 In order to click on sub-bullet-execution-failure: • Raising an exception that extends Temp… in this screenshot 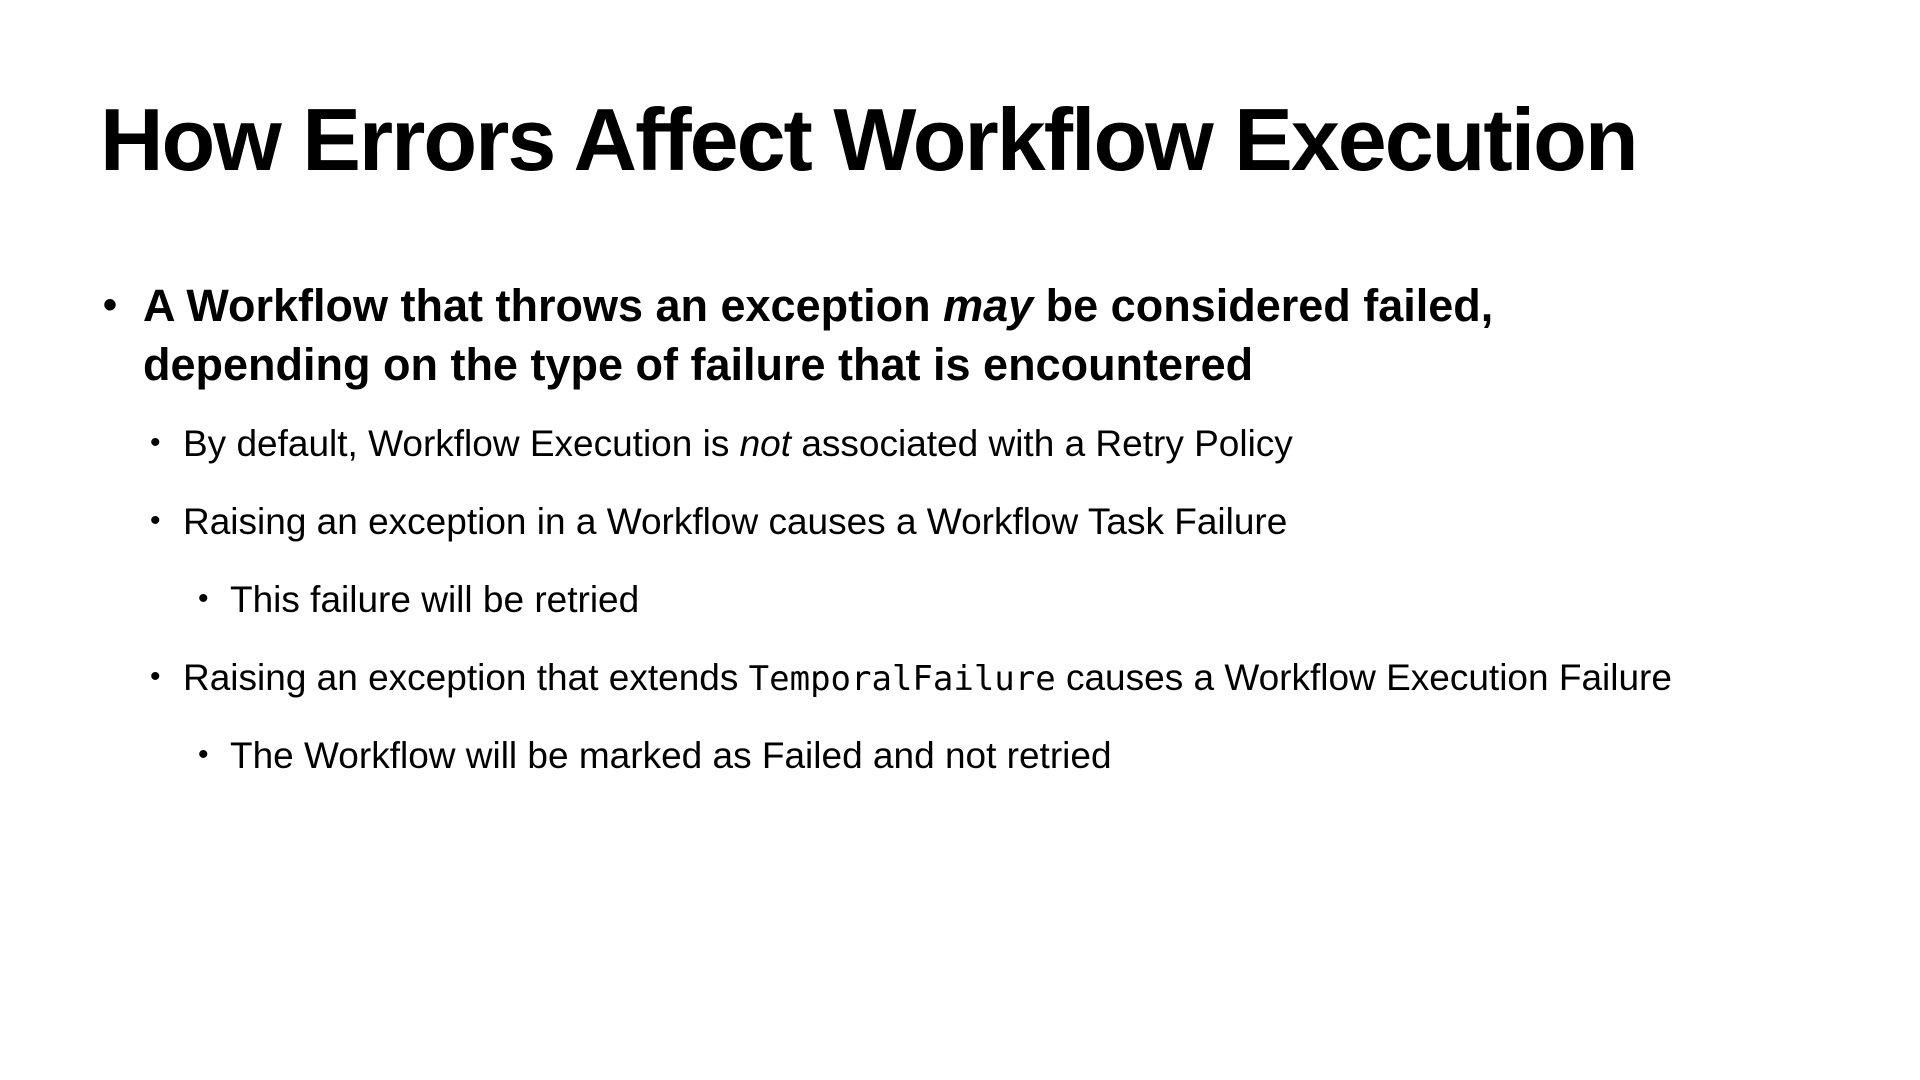, I will do `click(911, 678)`.